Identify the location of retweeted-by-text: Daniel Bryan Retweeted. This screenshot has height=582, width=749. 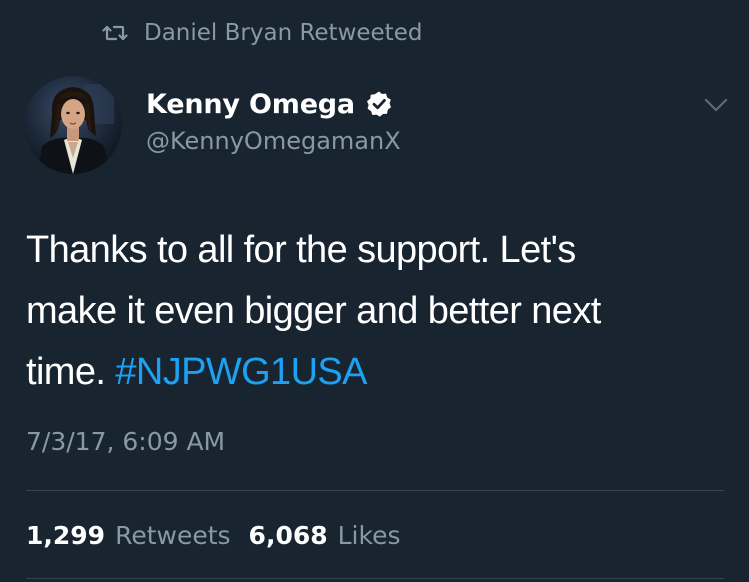
(283, 33).